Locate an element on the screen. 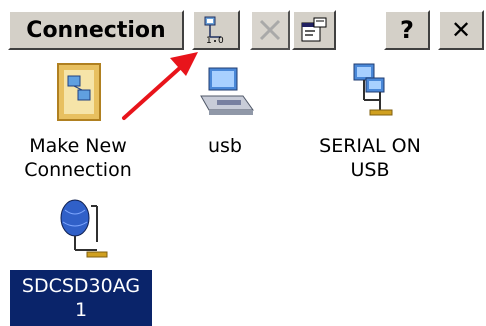 The image size is (486, 326). annotation-arrow is located at coordinates (160, 86).